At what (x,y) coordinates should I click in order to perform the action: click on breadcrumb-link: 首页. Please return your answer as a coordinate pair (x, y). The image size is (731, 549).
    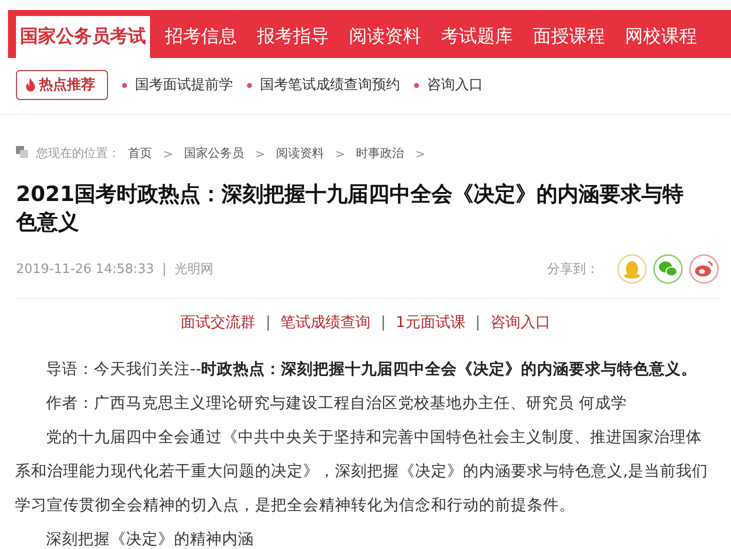
    Looking at the image, I should click on (140, 153).